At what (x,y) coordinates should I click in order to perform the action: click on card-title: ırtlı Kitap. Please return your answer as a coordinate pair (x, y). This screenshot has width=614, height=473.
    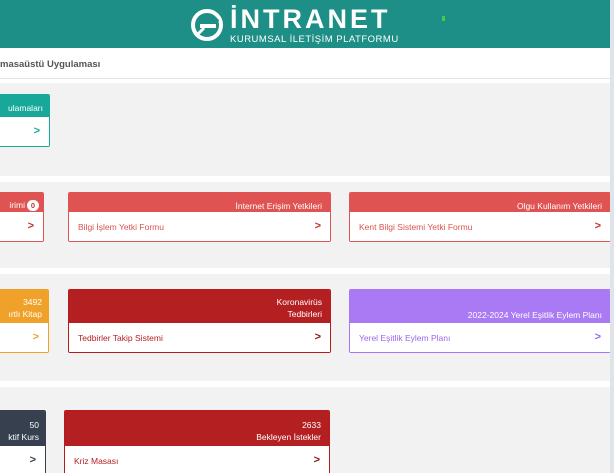
    Looking at the image, I should click on (25, 314).